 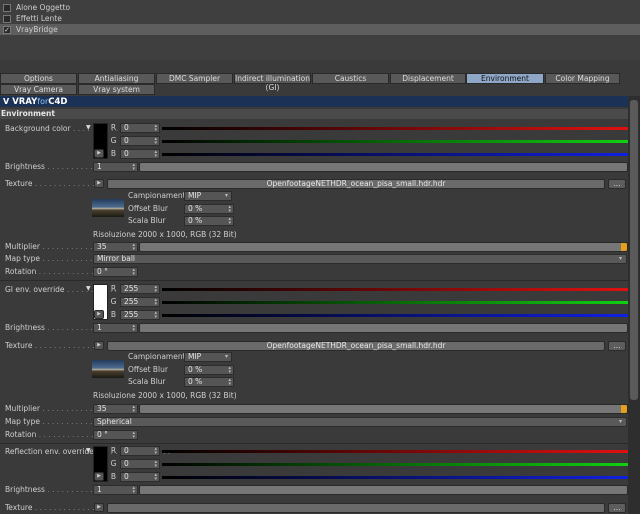 I want to click on reflection-b-slider, so click(x=395, y=477).